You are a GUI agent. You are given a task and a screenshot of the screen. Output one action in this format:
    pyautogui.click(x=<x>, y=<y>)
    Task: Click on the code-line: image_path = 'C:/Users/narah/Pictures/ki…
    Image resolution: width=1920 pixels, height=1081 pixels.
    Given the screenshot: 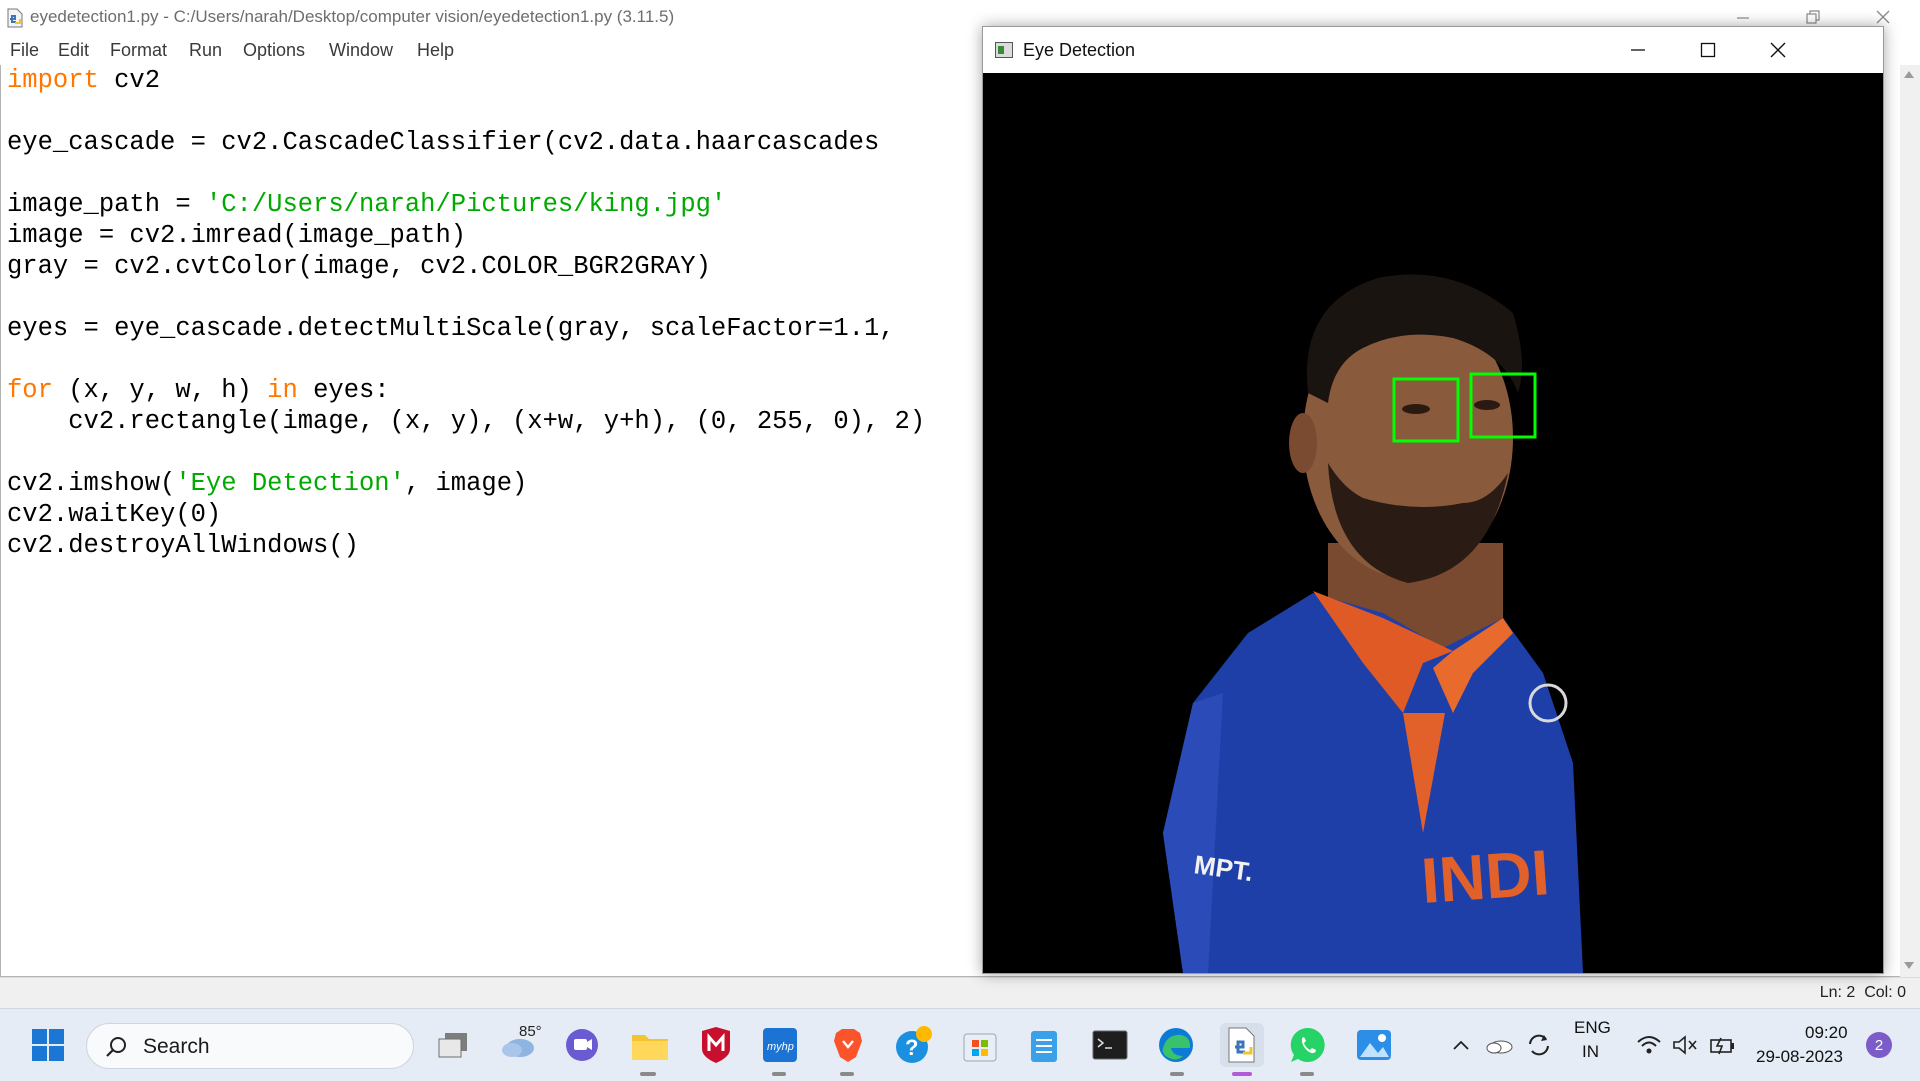 What is the action you would take?
    pyautogui.click(x=466, y=204)
    